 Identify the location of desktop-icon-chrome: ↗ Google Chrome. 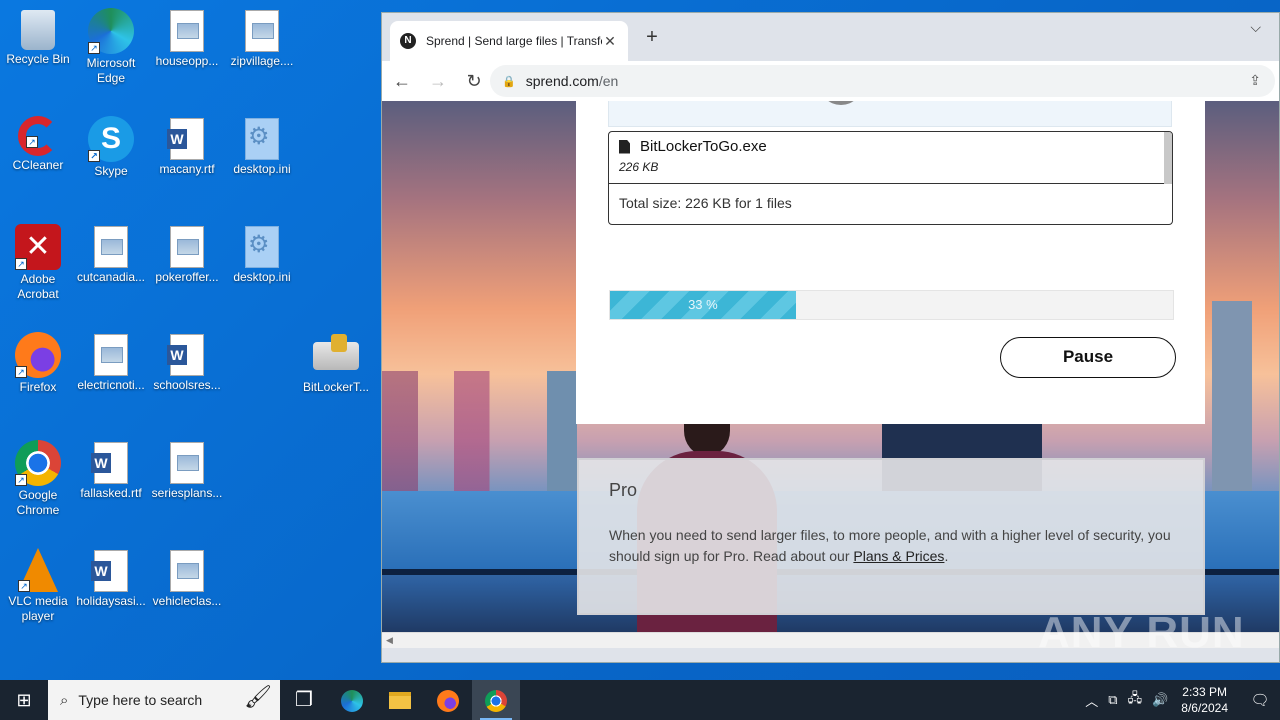
(38, 479).